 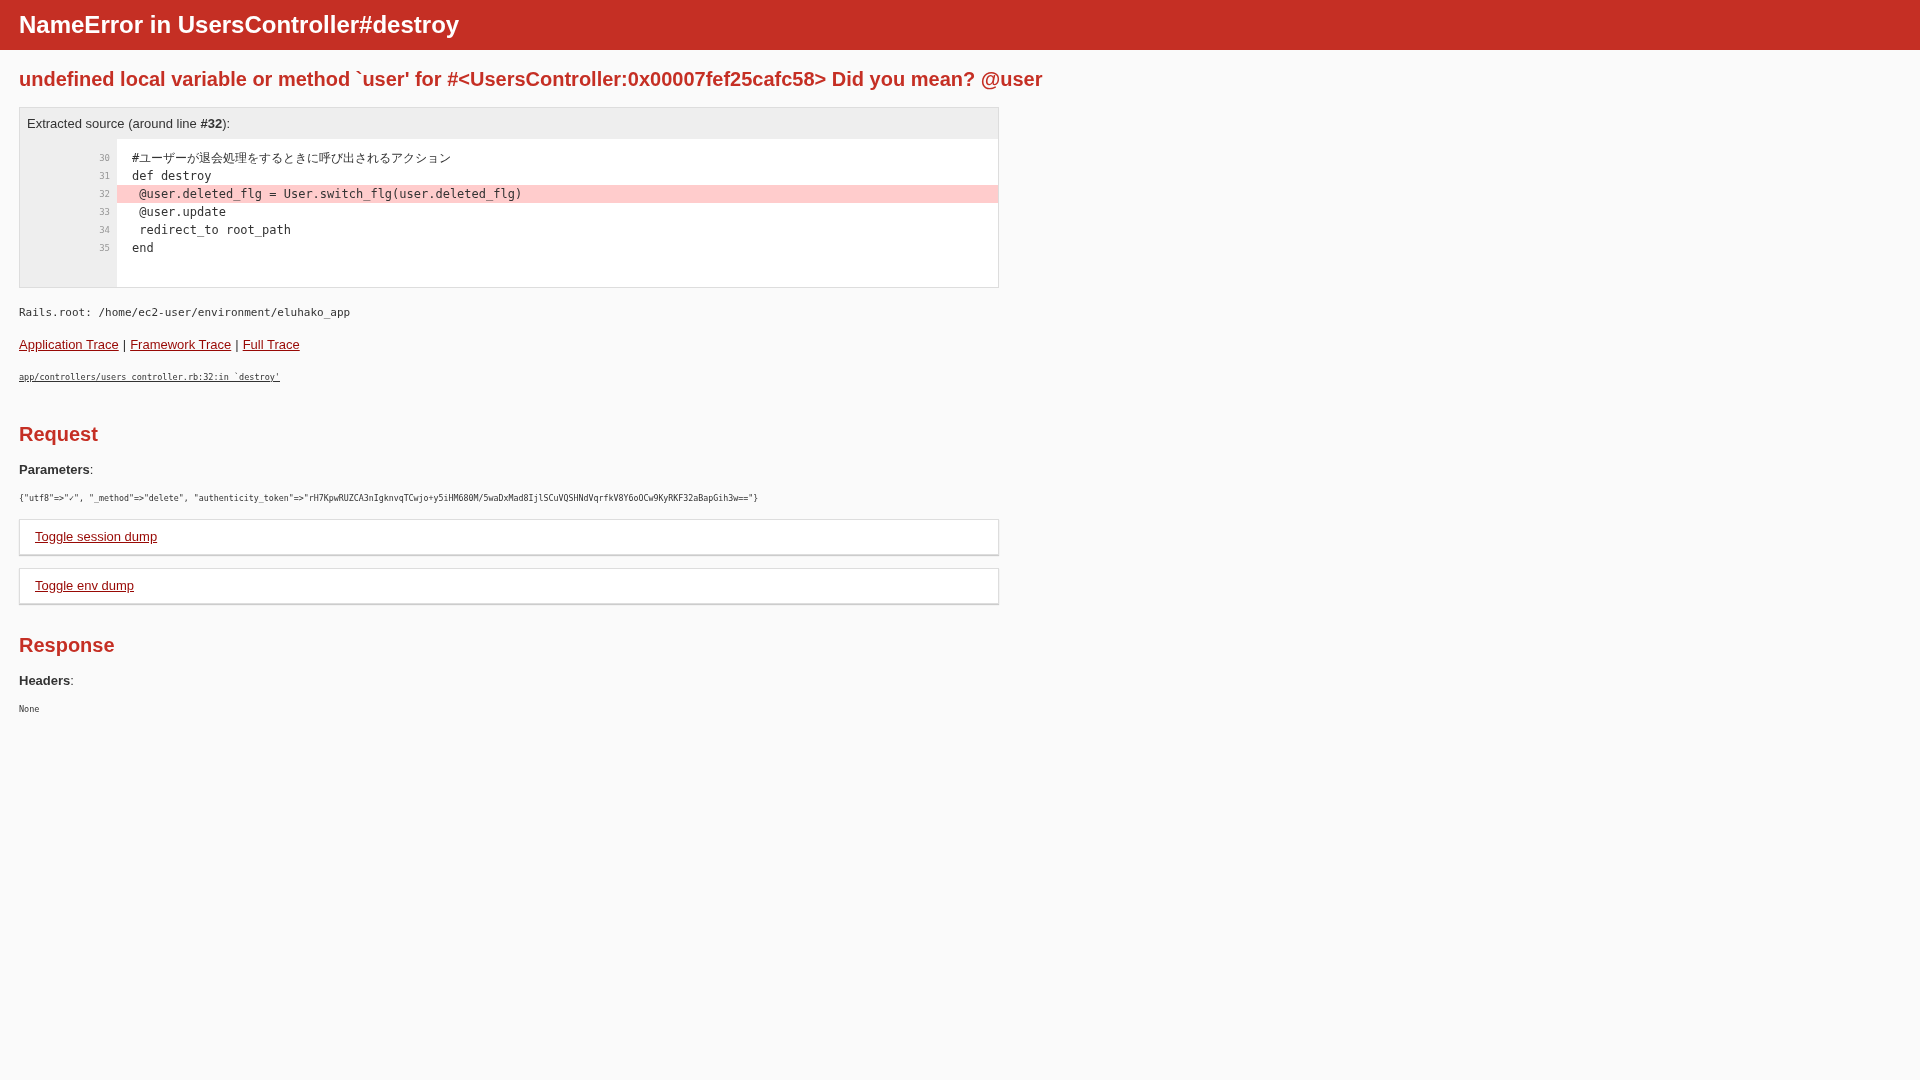 What do you see at coordinates (69, 344) in the screenshot?
I see `trace-link: Application Trace` at bounding box center [69, 344].